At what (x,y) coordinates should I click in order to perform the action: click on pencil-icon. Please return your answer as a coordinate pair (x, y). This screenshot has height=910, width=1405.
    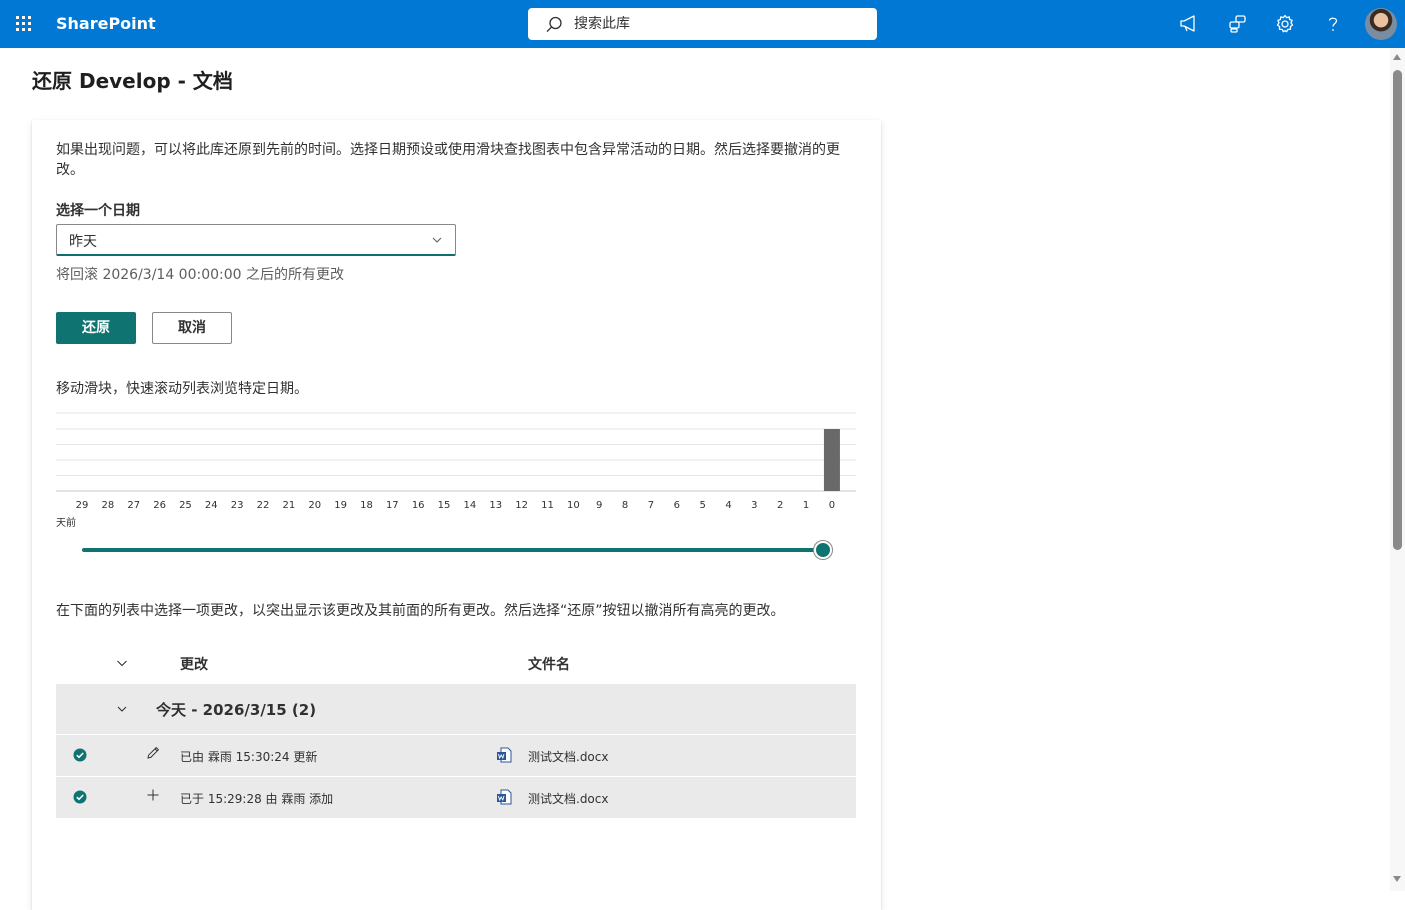
    Looking at the image, I should click on (153, 752).